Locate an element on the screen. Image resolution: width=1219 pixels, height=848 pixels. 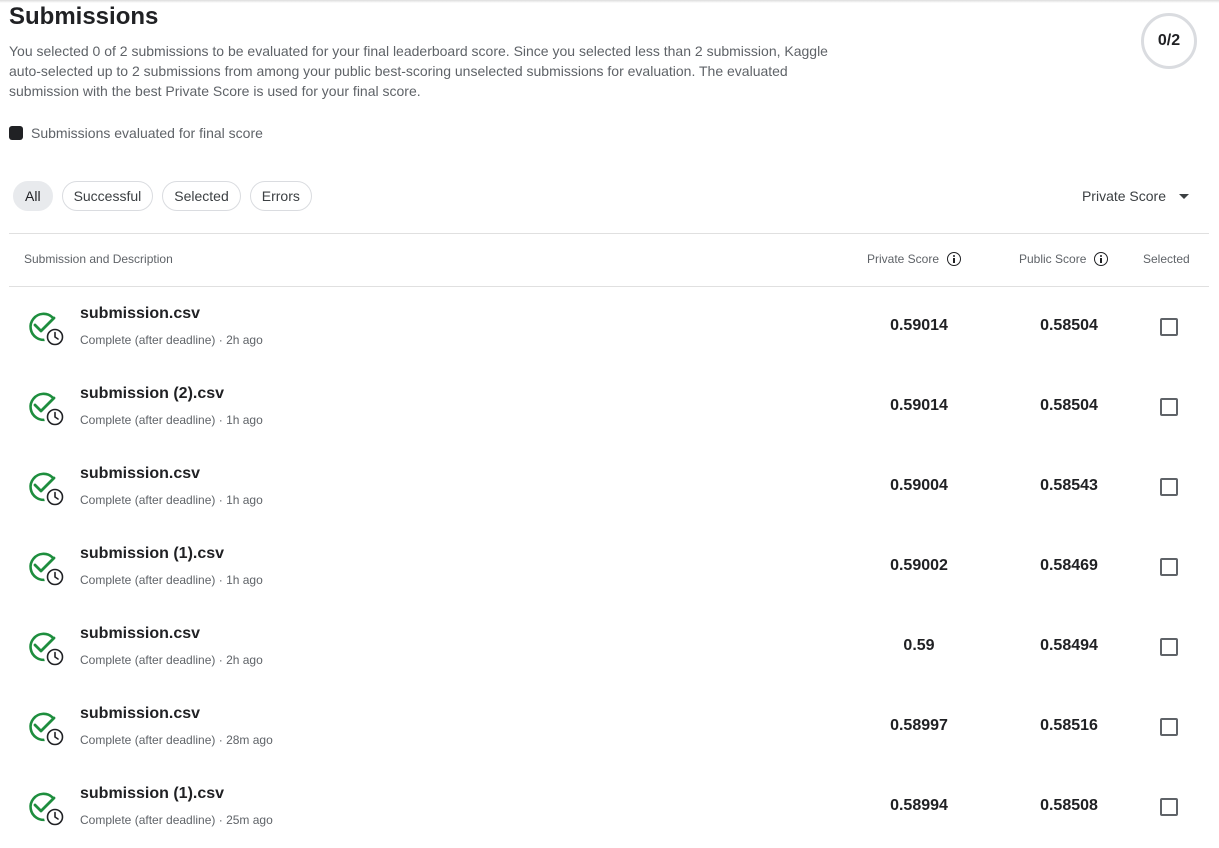
selected-counter: 0/2 is located at coordinates (1169, 41).